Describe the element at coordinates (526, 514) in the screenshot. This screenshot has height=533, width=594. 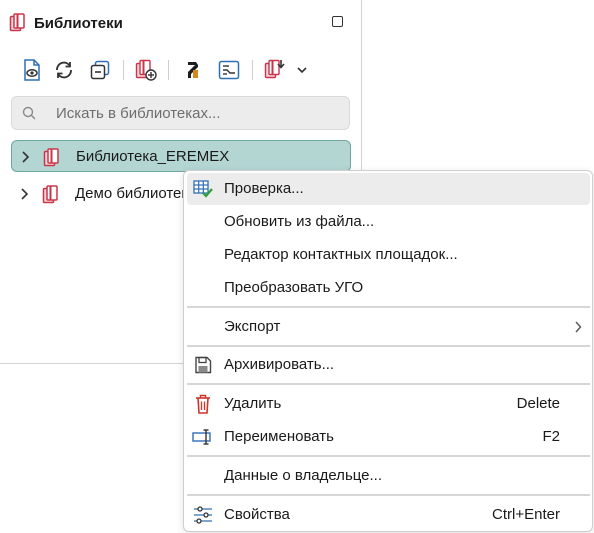
I see `shortcut-label: Ctrl+Enter` at that location.